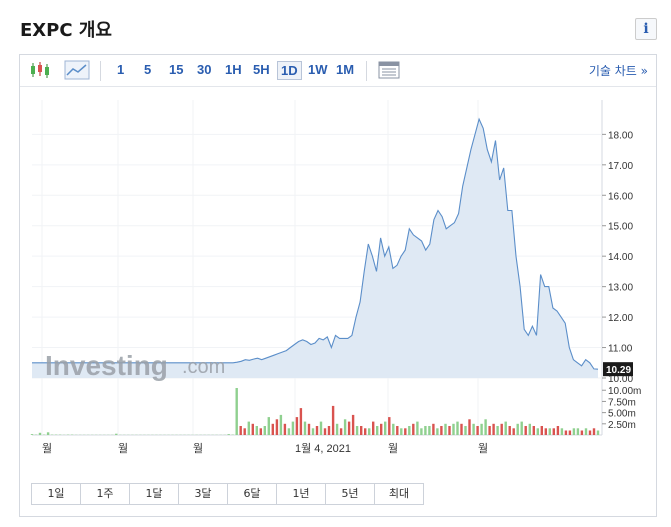 This screenshot has width=671, height=527. I want to click on table-view-icon, so click(389, 70).